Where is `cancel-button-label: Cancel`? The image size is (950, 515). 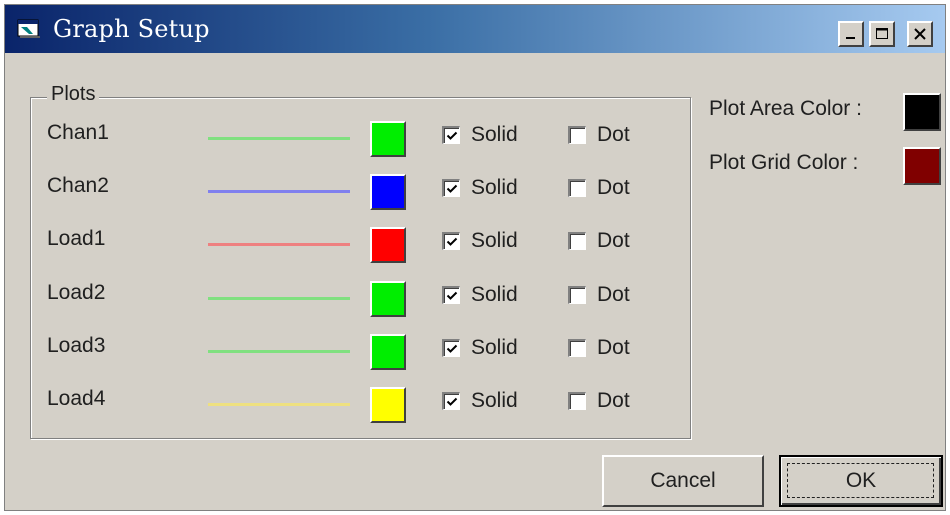
cancel-button-label: Cancel is located at coordinates (683, 480).